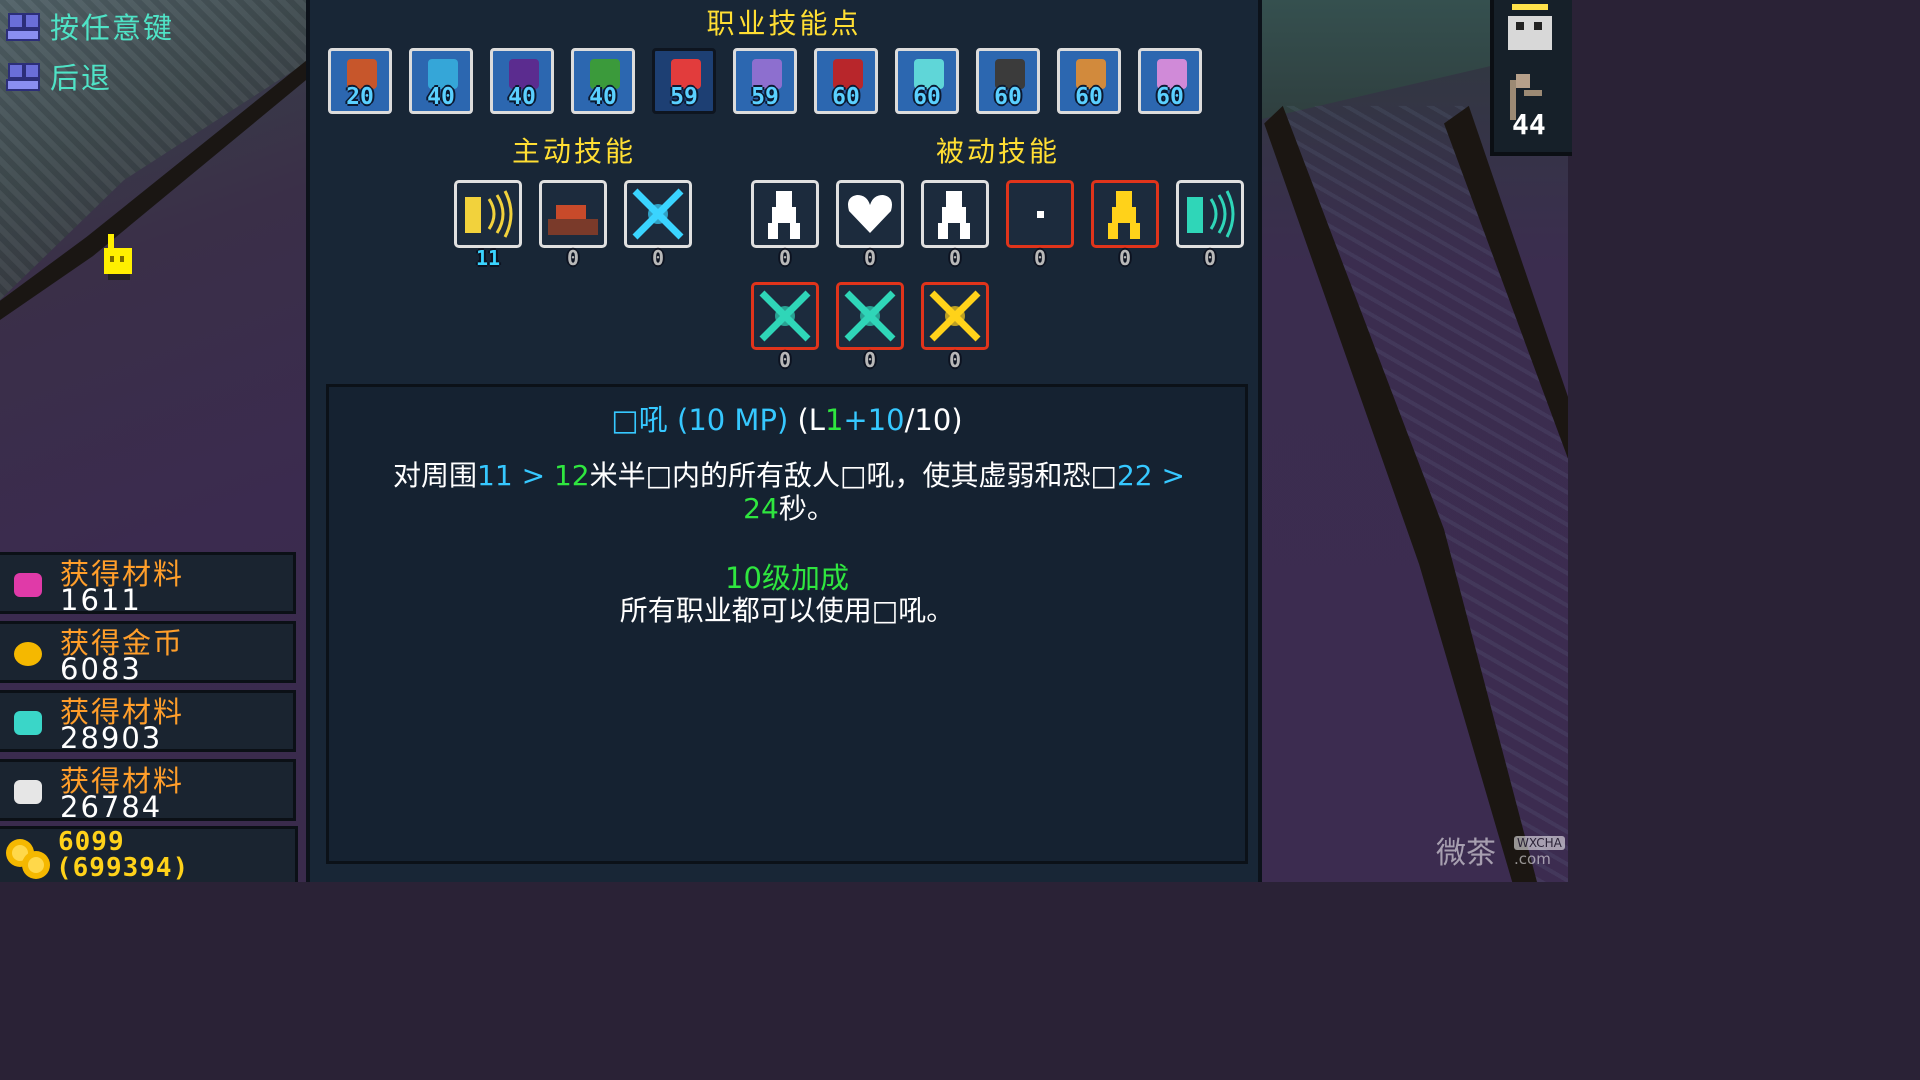  I want to click on skill-campfire, so click(573, 214).